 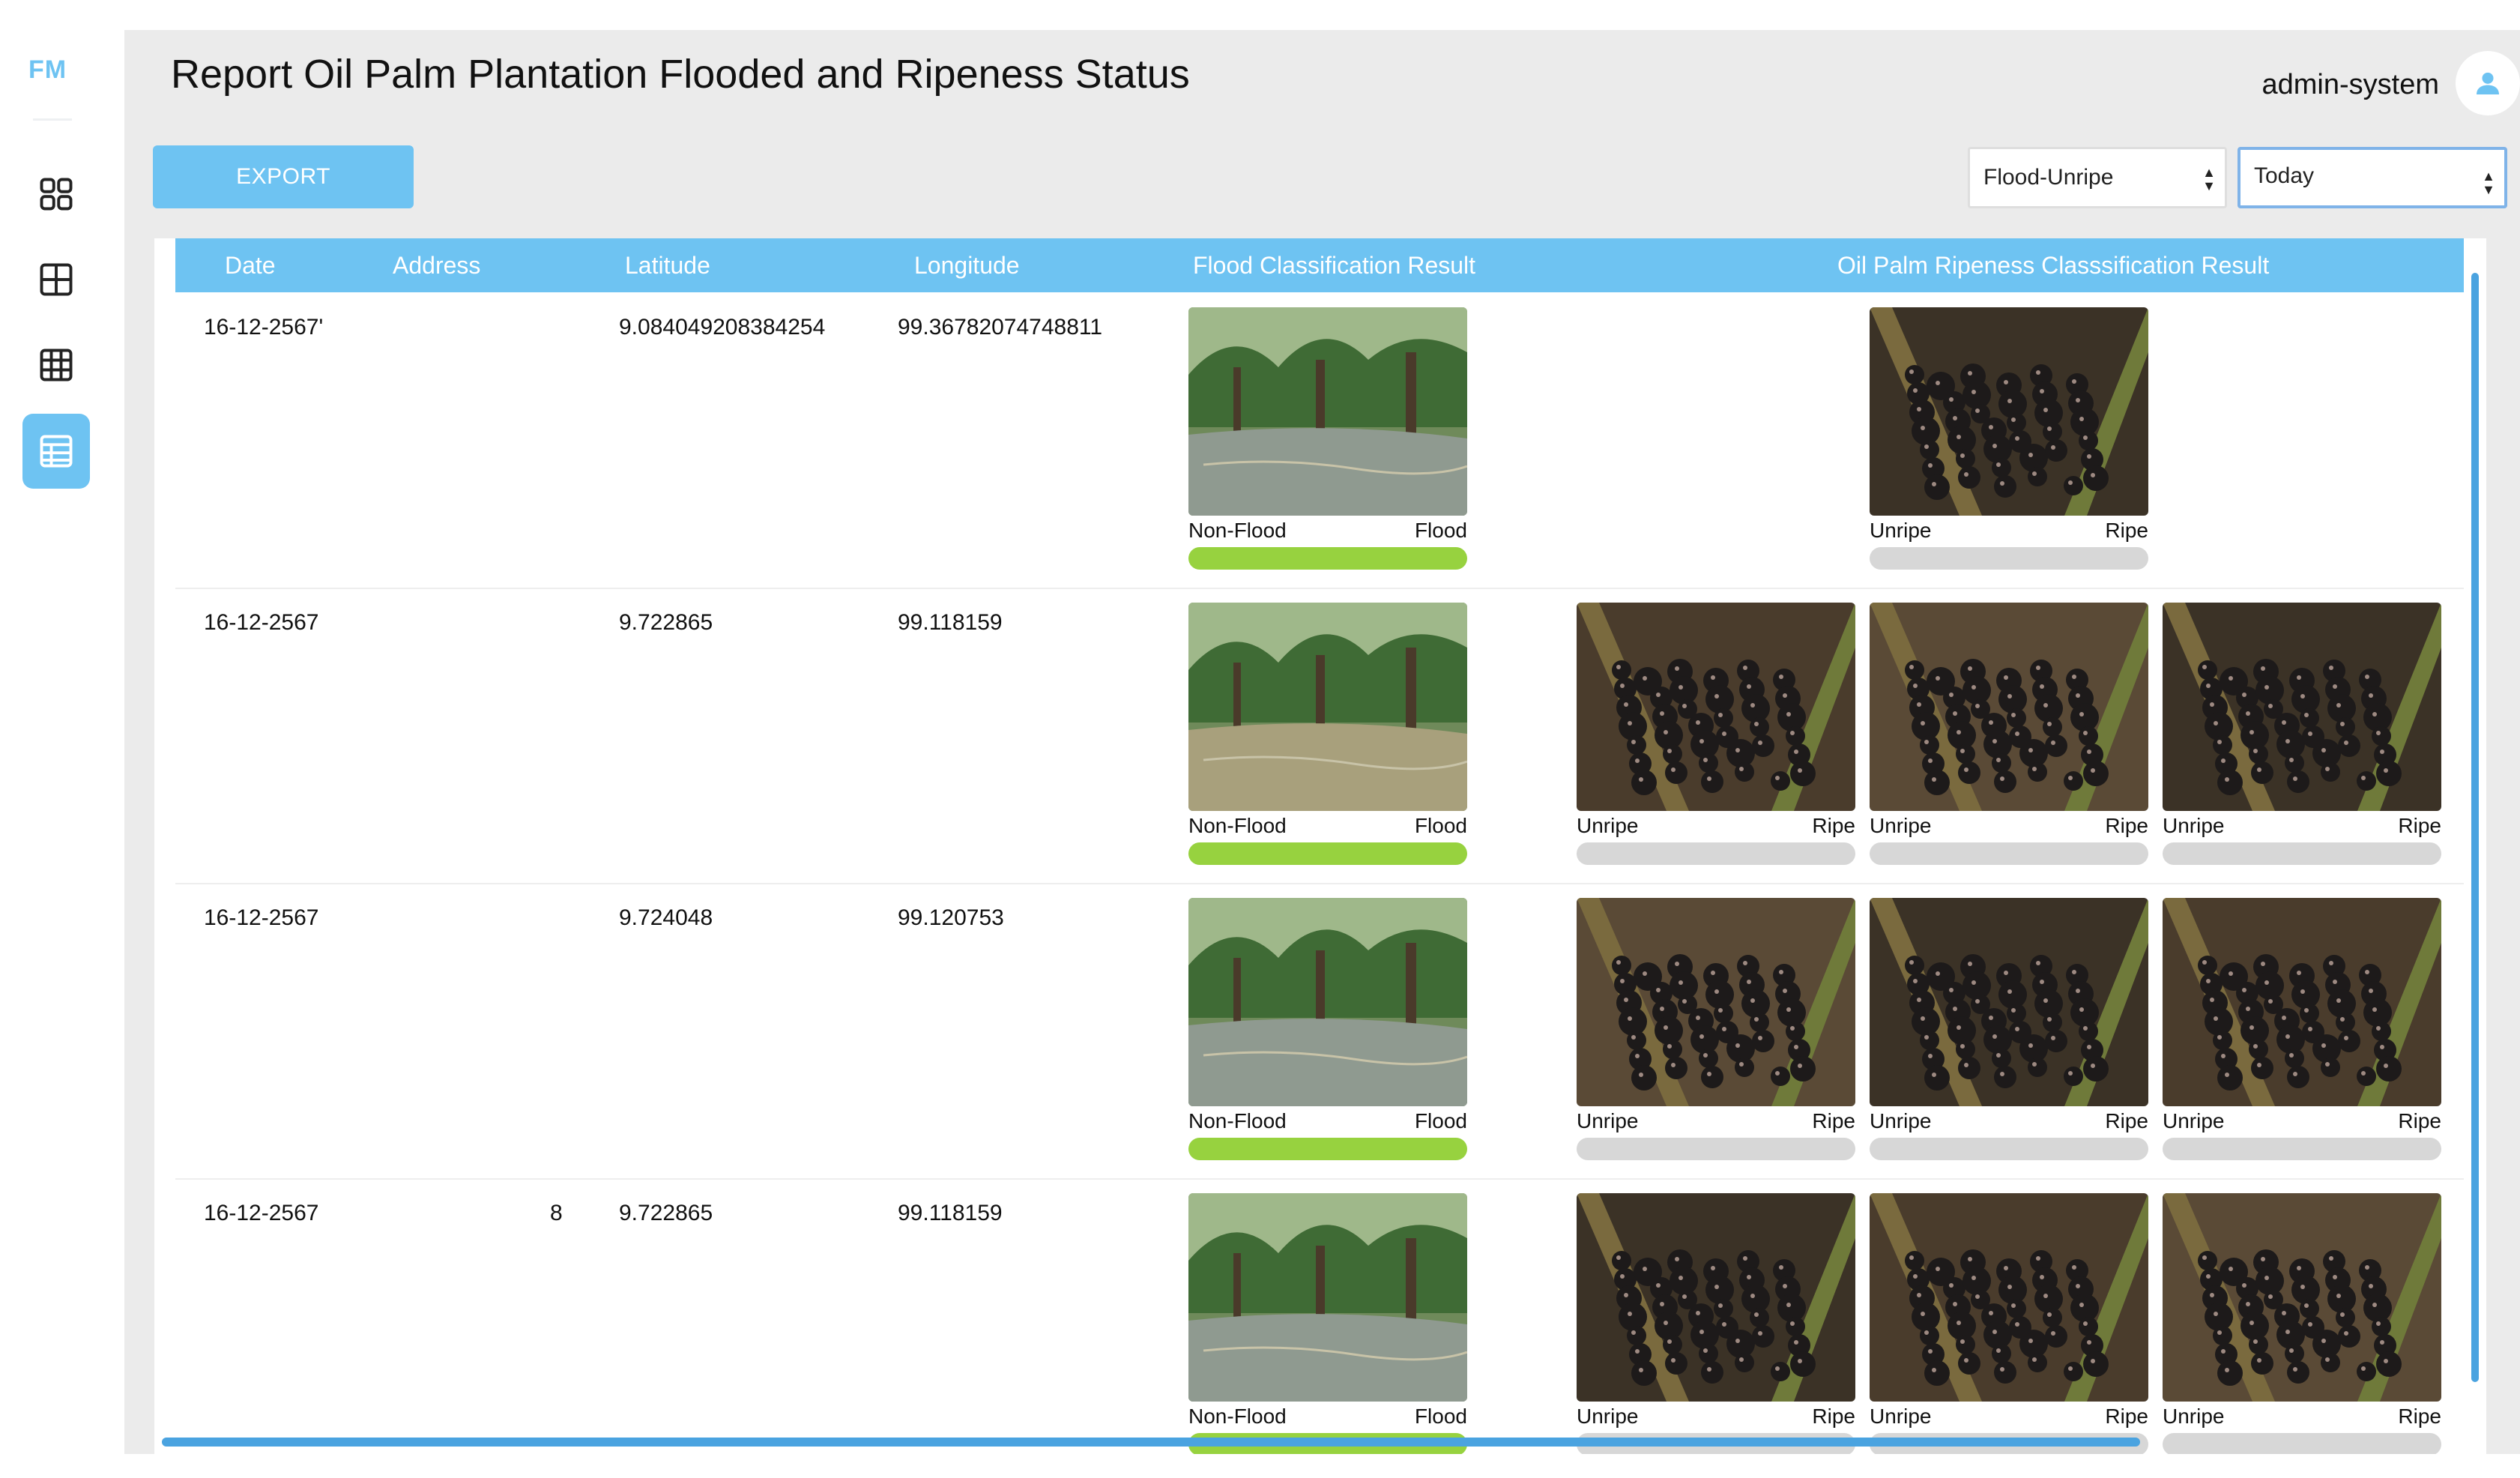 I want to click on column-flood-result: Flood Classification Result, so click(x=1334, y=266).